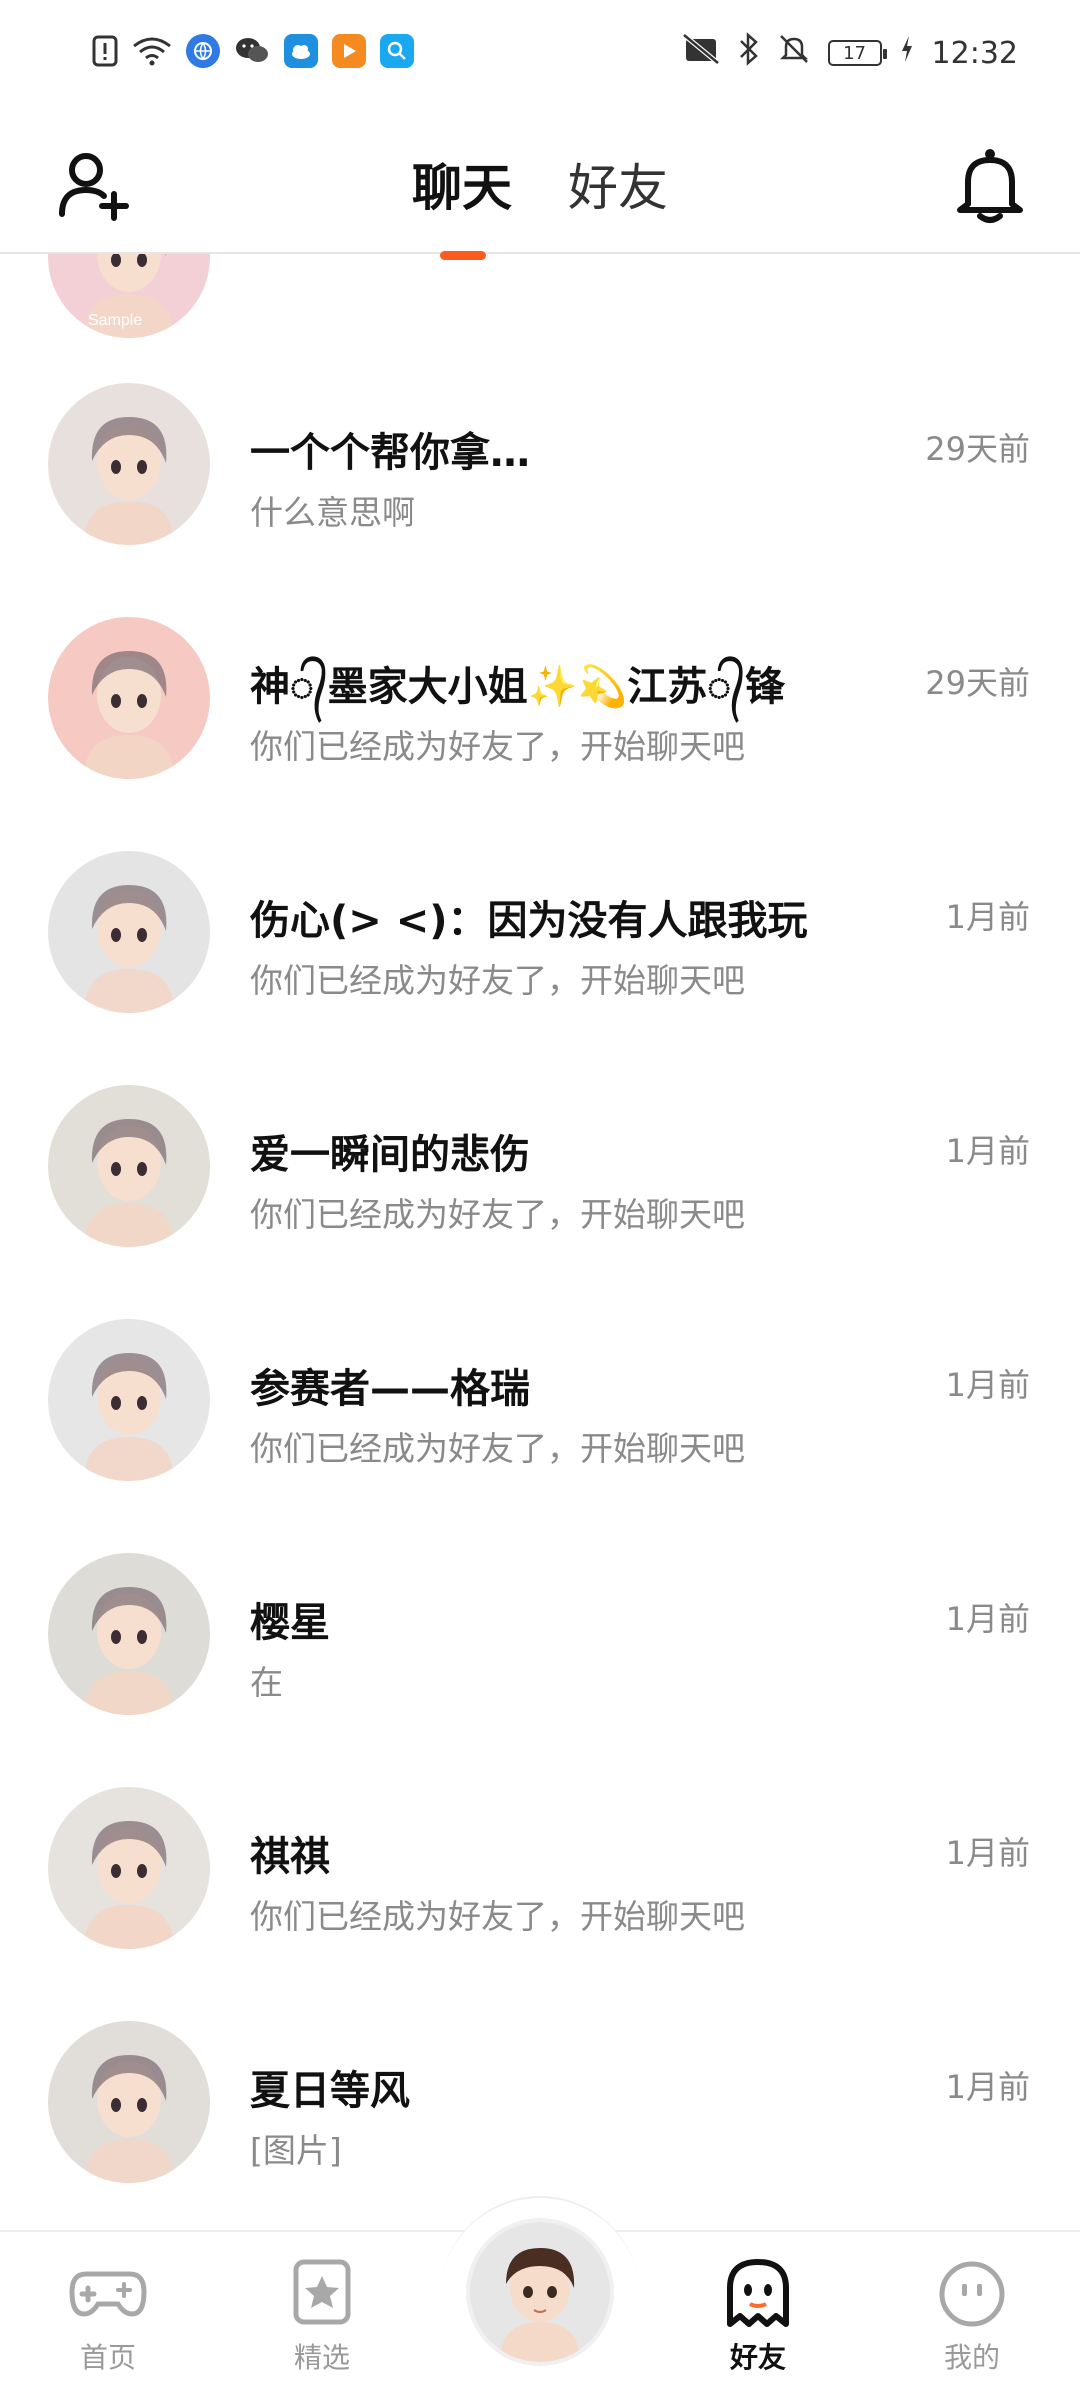 This screenshot has height=2400, width=1080. I want to click on chat-last-message: 什么意思啊, so click(332, 512).